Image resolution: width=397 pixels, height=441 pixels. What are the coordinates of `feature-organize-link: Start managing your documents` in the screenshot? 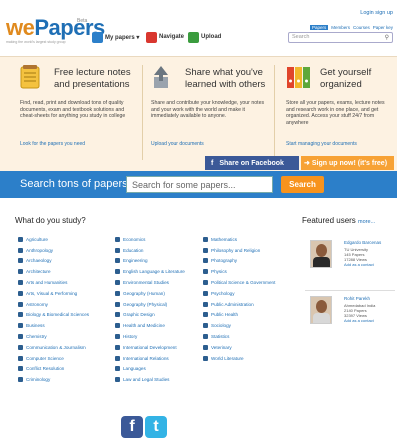 It's located at (321, 144).